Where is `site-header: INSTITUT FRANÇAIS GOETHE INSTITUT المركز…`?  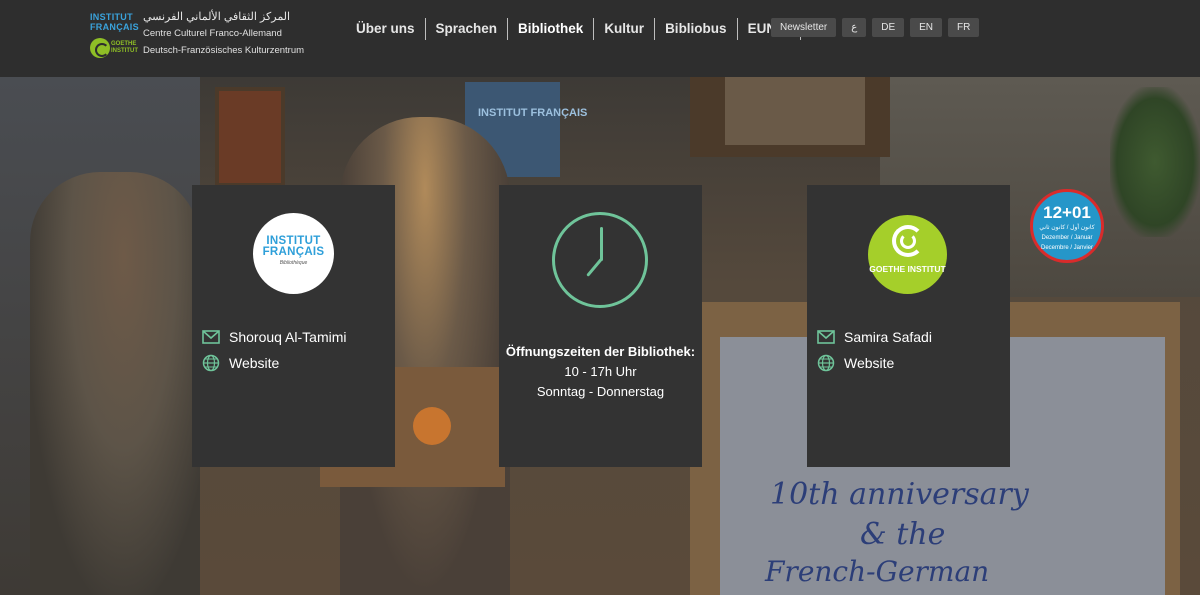
site-header: INSTITUT FRANÇAIS GOETHE INSTITUT المركز… is located at coordinates (600, 38).